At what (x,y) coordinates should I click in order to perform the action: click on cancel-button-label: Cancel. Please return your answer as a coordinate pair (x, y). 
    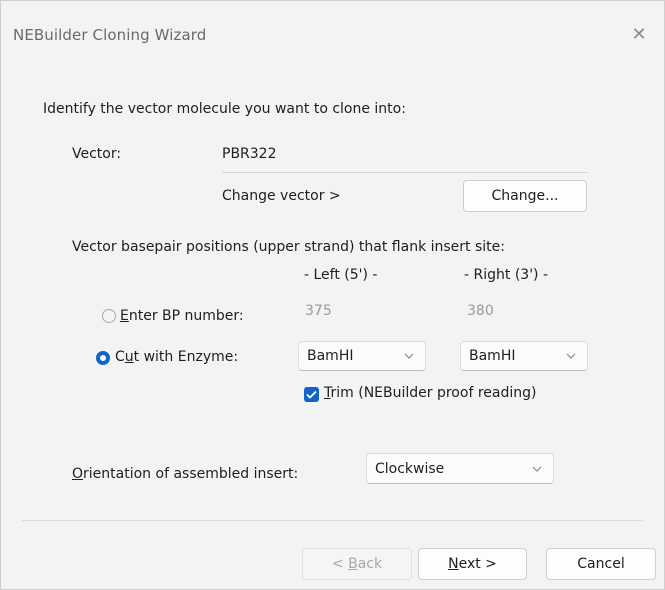
    Looking at the image, I should click on (601, 564).